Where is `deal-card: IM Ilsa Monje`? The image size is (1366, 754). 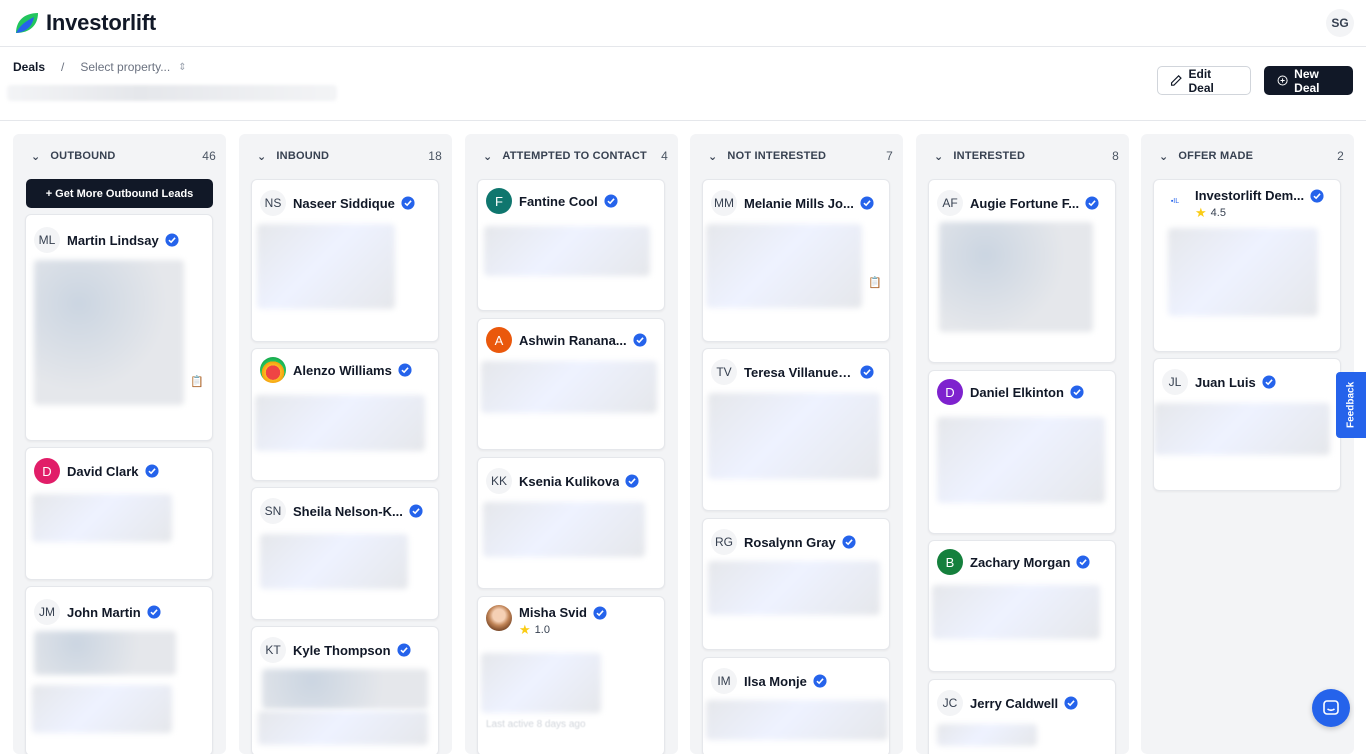
deal-card: IM Ilsa Monje is located at coordinates (796, 705).